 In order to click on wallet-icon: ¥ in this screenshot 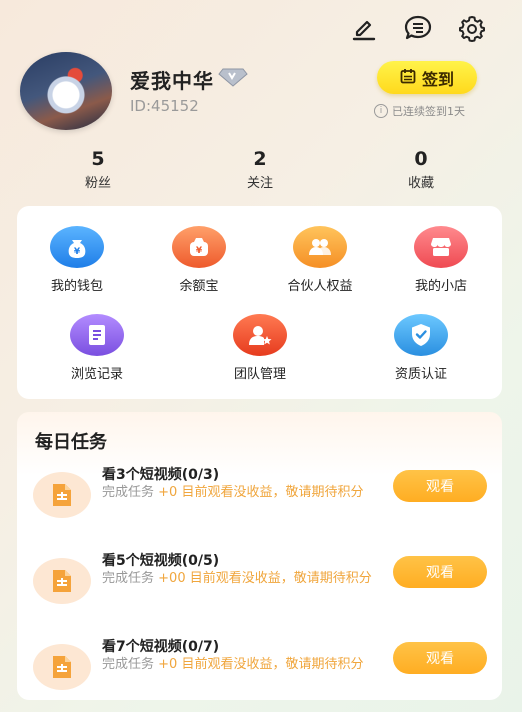, I will do `click(77, 247)`.